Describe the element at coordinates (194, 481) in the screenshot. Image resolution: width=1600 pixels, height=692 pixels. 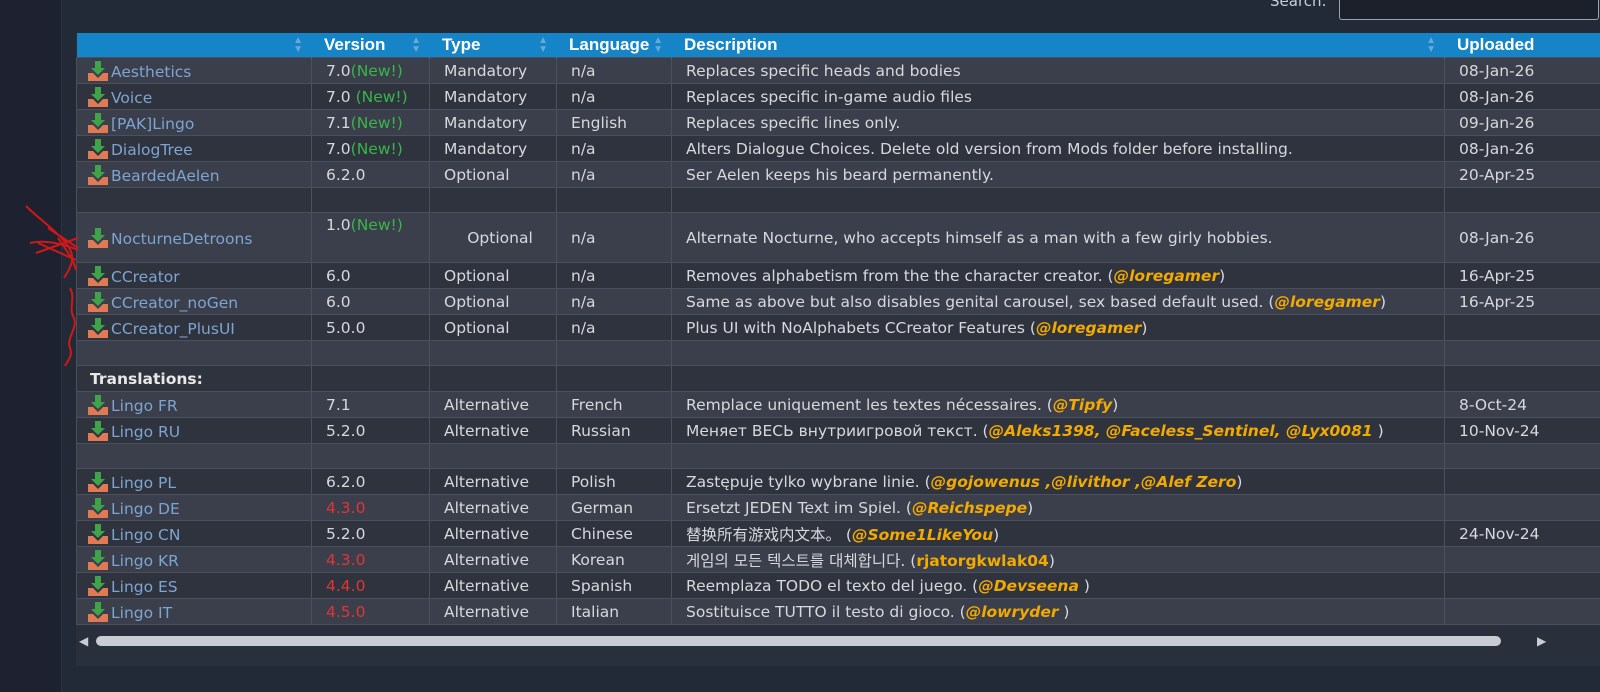
I see `mod-link: Lingo PL` at that location.